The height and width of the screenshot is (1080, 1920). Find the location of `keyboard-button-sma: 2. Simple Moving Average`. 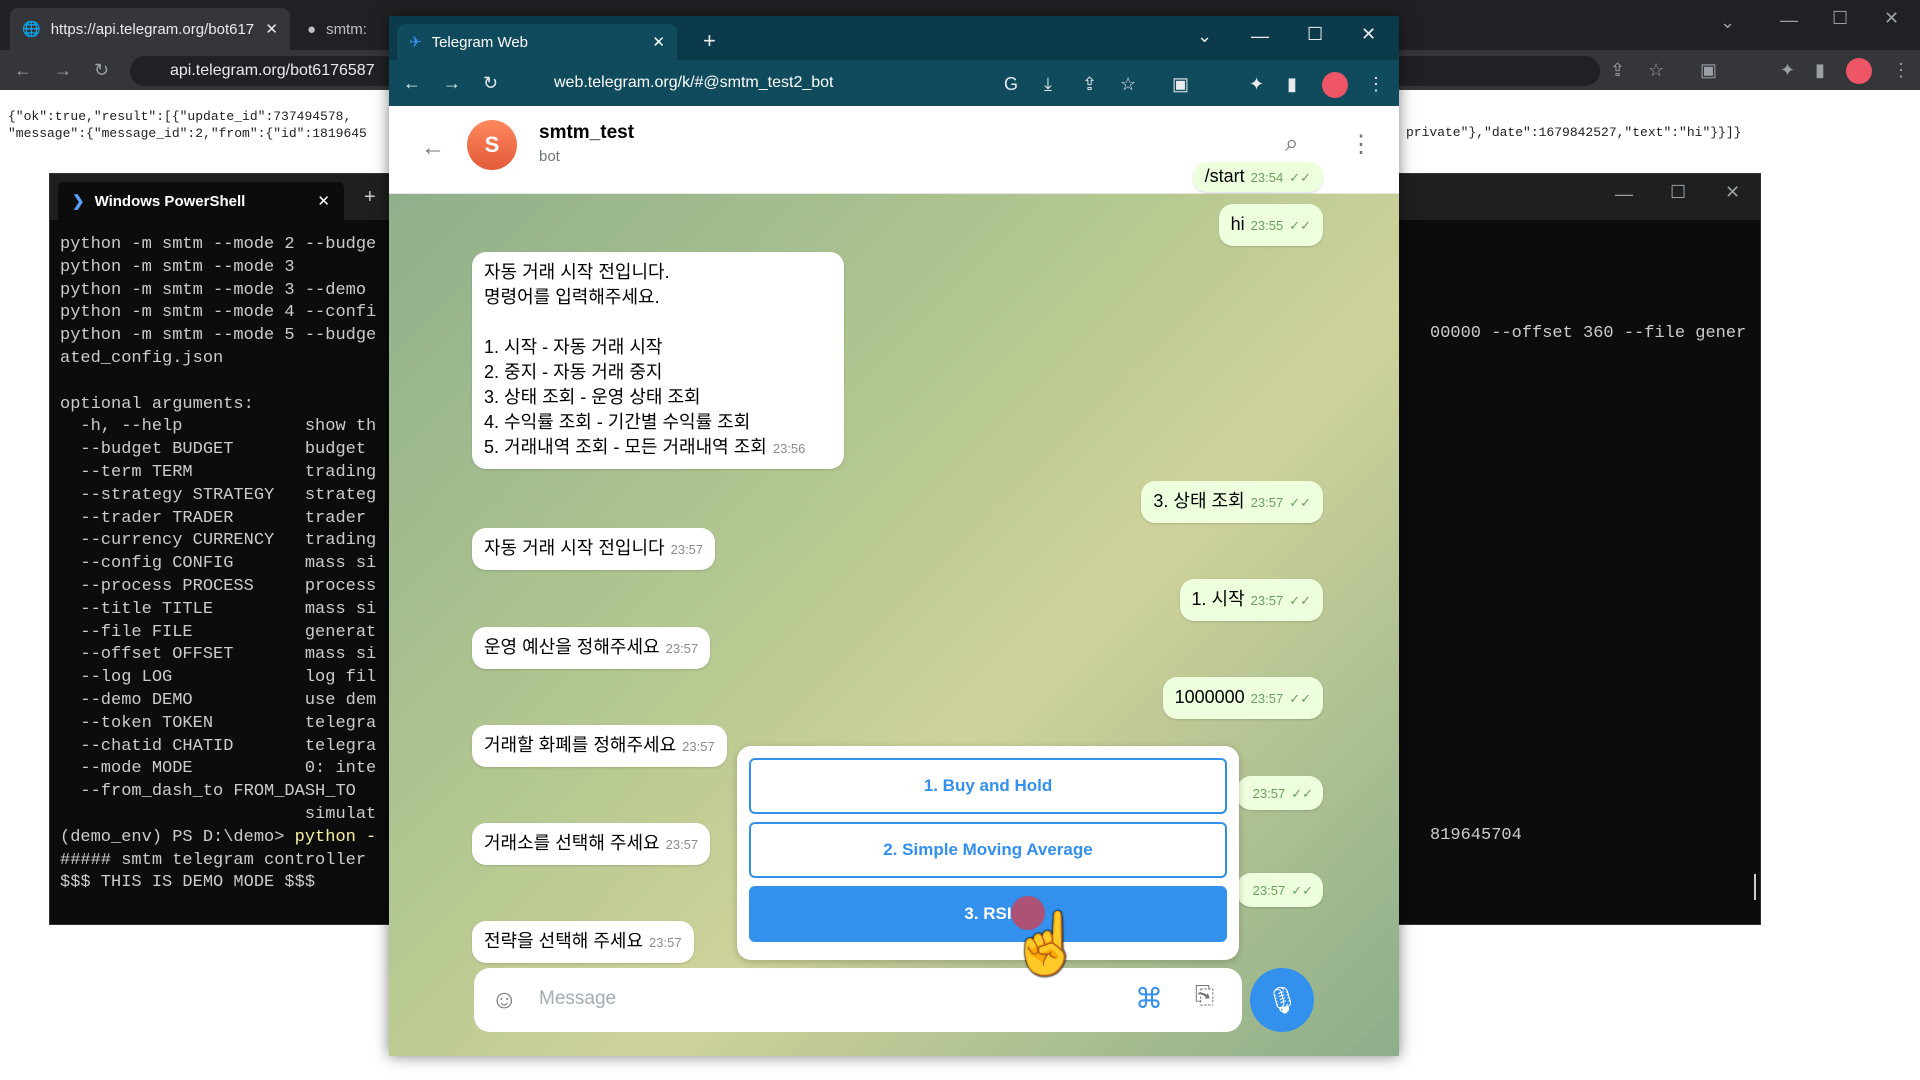

keyboard-button-sma: 2. Simple Moving Average is located at coordinates (988, 850).